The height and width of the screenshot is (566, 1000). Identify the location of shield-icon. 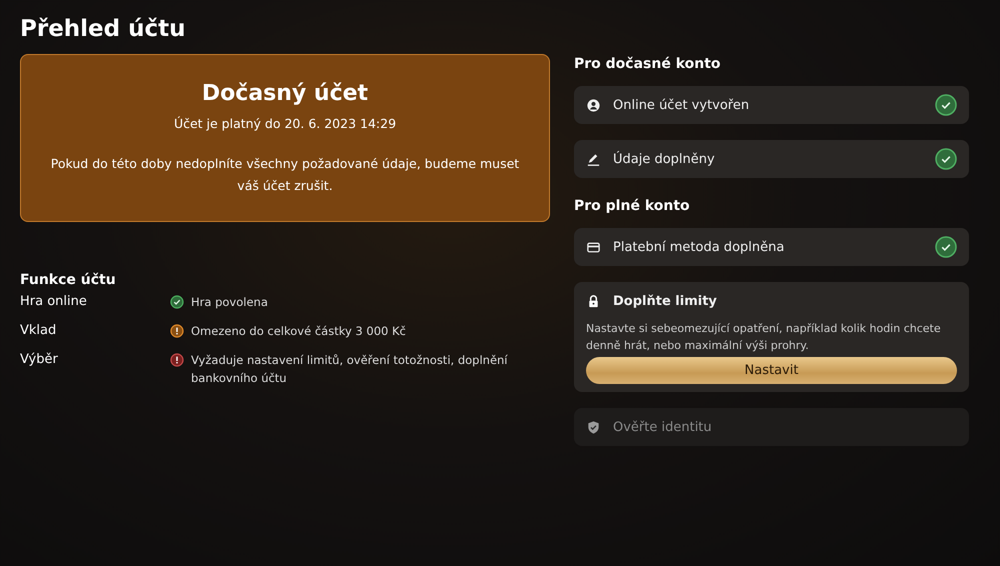
(593, 427).